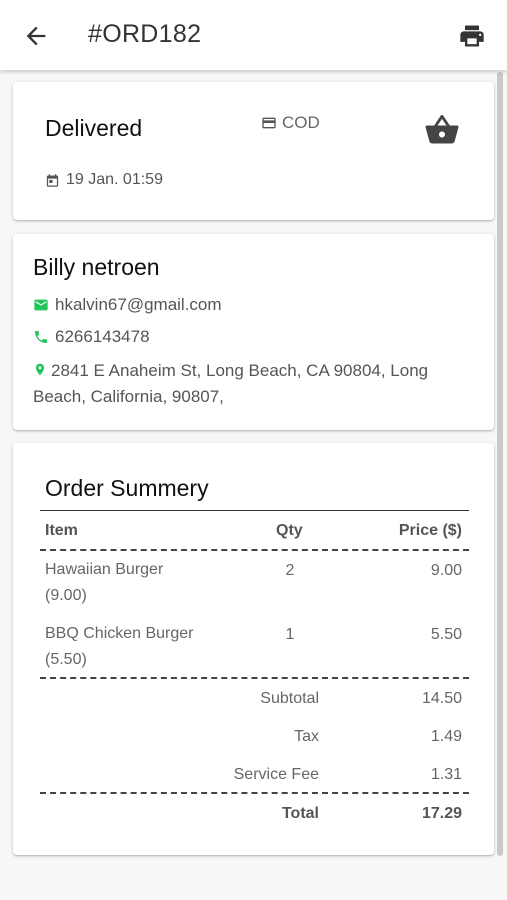 Image resolution: width=507 pixels, height=900 pixels. I want to click on total-label: Total, so click(300, 813).